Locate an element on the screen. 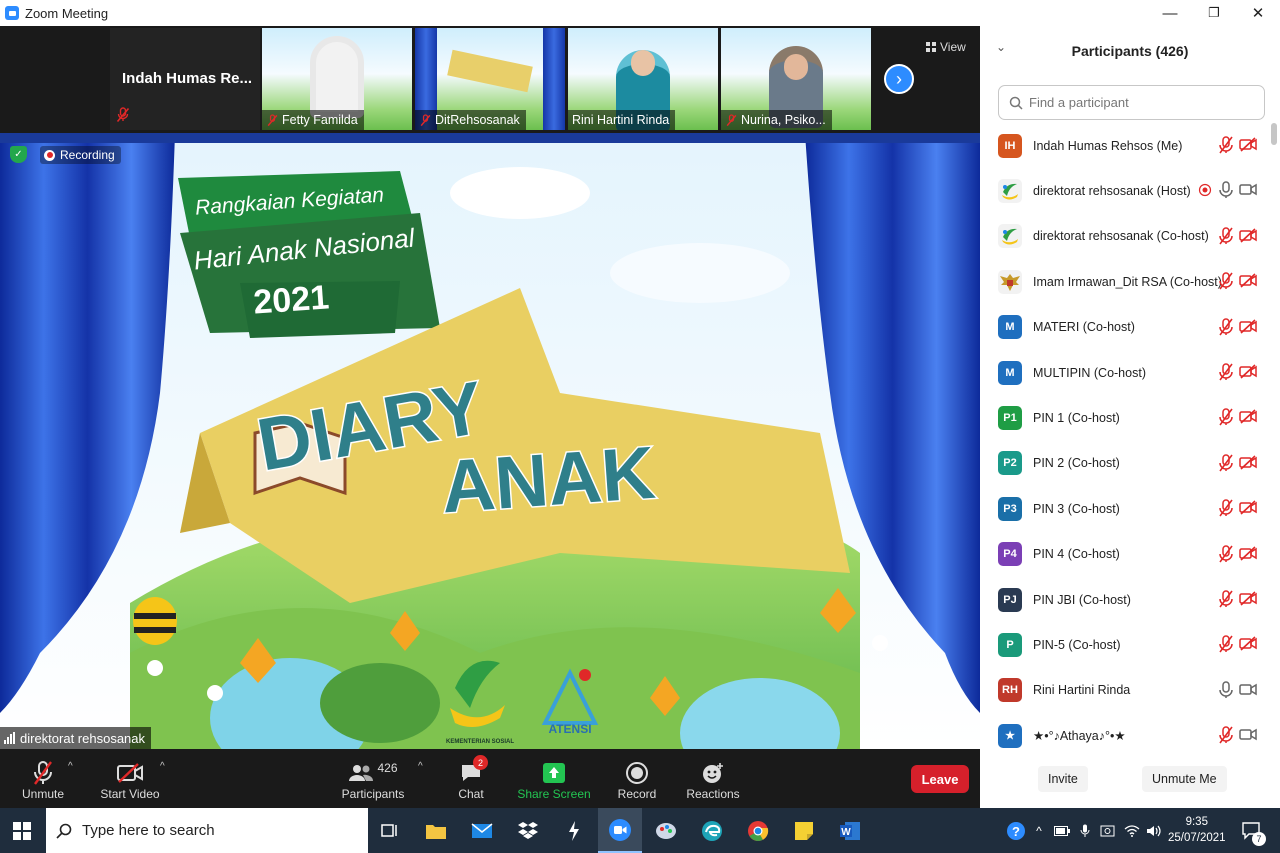  start-video-button: Start Video is located at coordinates (130, 778).